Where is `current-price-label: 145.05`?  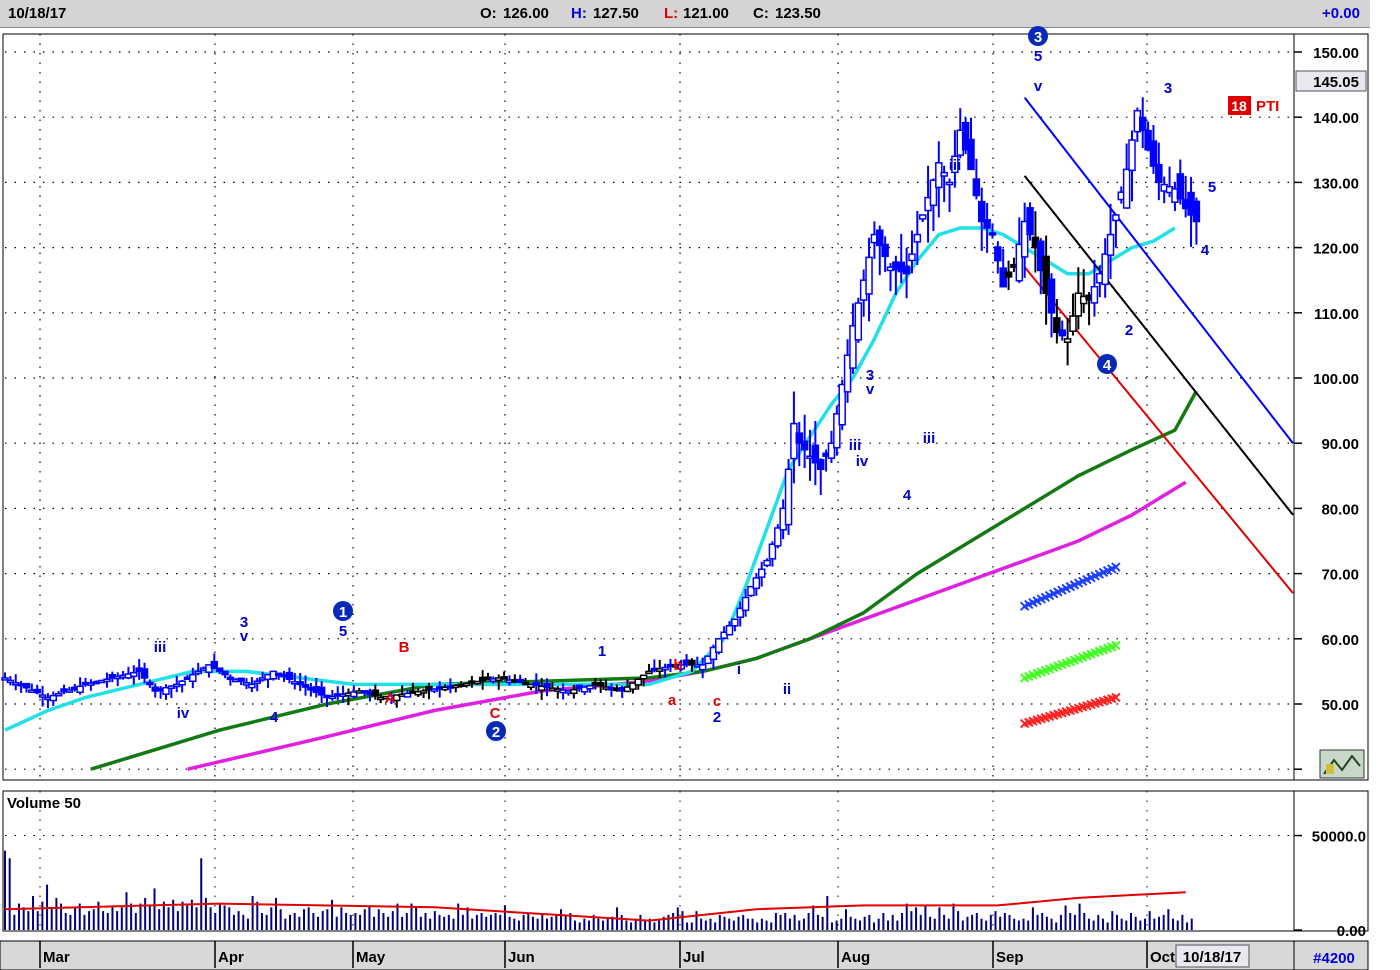 current-price-label: 145.05 is located at coordinates (1336, 82).